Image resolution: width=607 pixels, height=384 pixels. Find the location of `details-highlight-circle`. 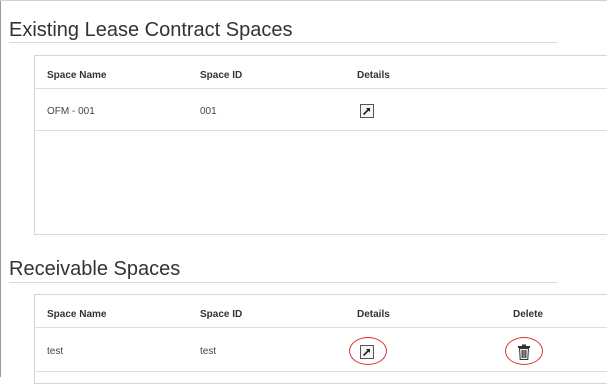

details-highlight-circle is located at coordinates (368, 351).